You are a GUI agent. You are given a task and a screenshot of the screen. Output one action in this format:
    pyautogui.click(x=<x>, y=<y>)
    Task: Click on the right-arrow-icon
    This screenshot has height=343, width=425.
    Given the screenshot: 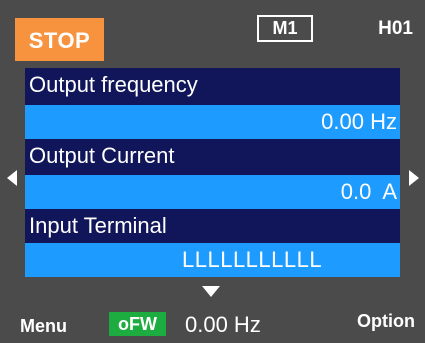 What is the action you would take?
    pyautogui.click(x=414, y=178)
    